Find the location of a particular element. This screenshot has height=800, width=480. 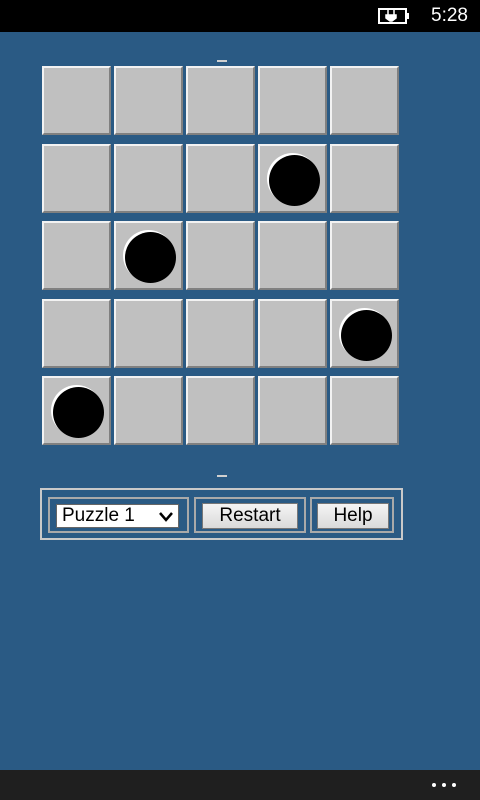

more-icon is located at coordinates (444, 785).